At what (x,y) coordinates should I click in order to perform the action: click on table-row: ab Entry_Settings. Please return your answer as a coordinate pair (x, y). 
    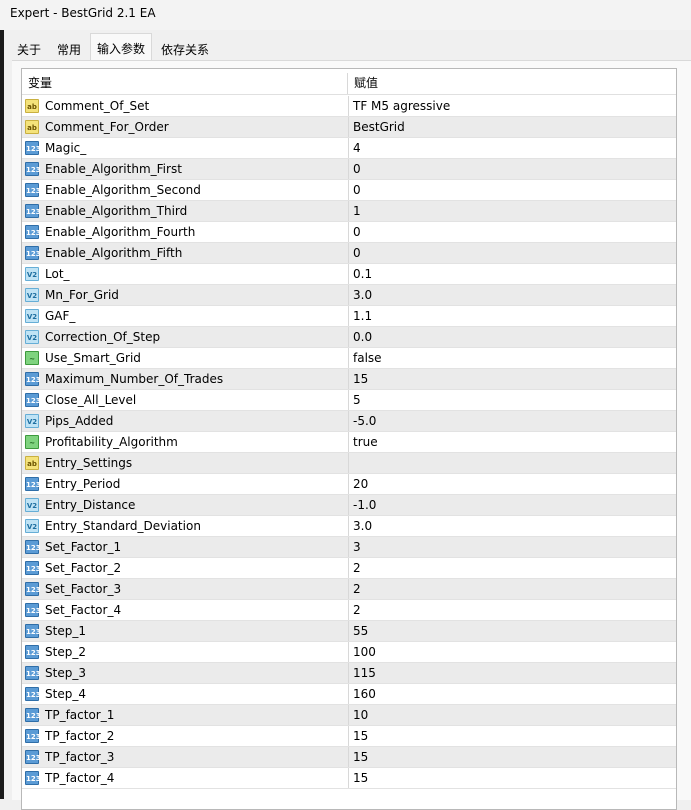
    Looking at the image, I should click on (349, 463).